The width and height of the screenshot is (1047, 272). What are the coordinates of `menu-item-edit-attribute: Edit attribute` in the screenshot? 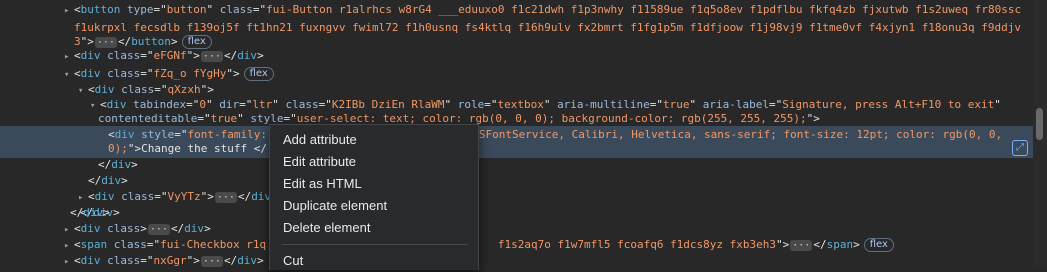 It's located at (374, 162).